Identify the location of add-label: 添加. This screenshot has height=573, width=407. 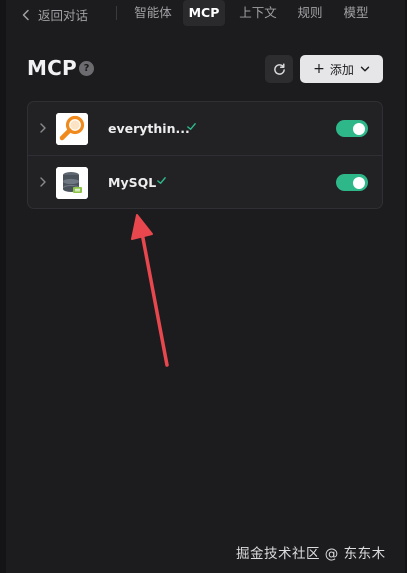
(341, 69).